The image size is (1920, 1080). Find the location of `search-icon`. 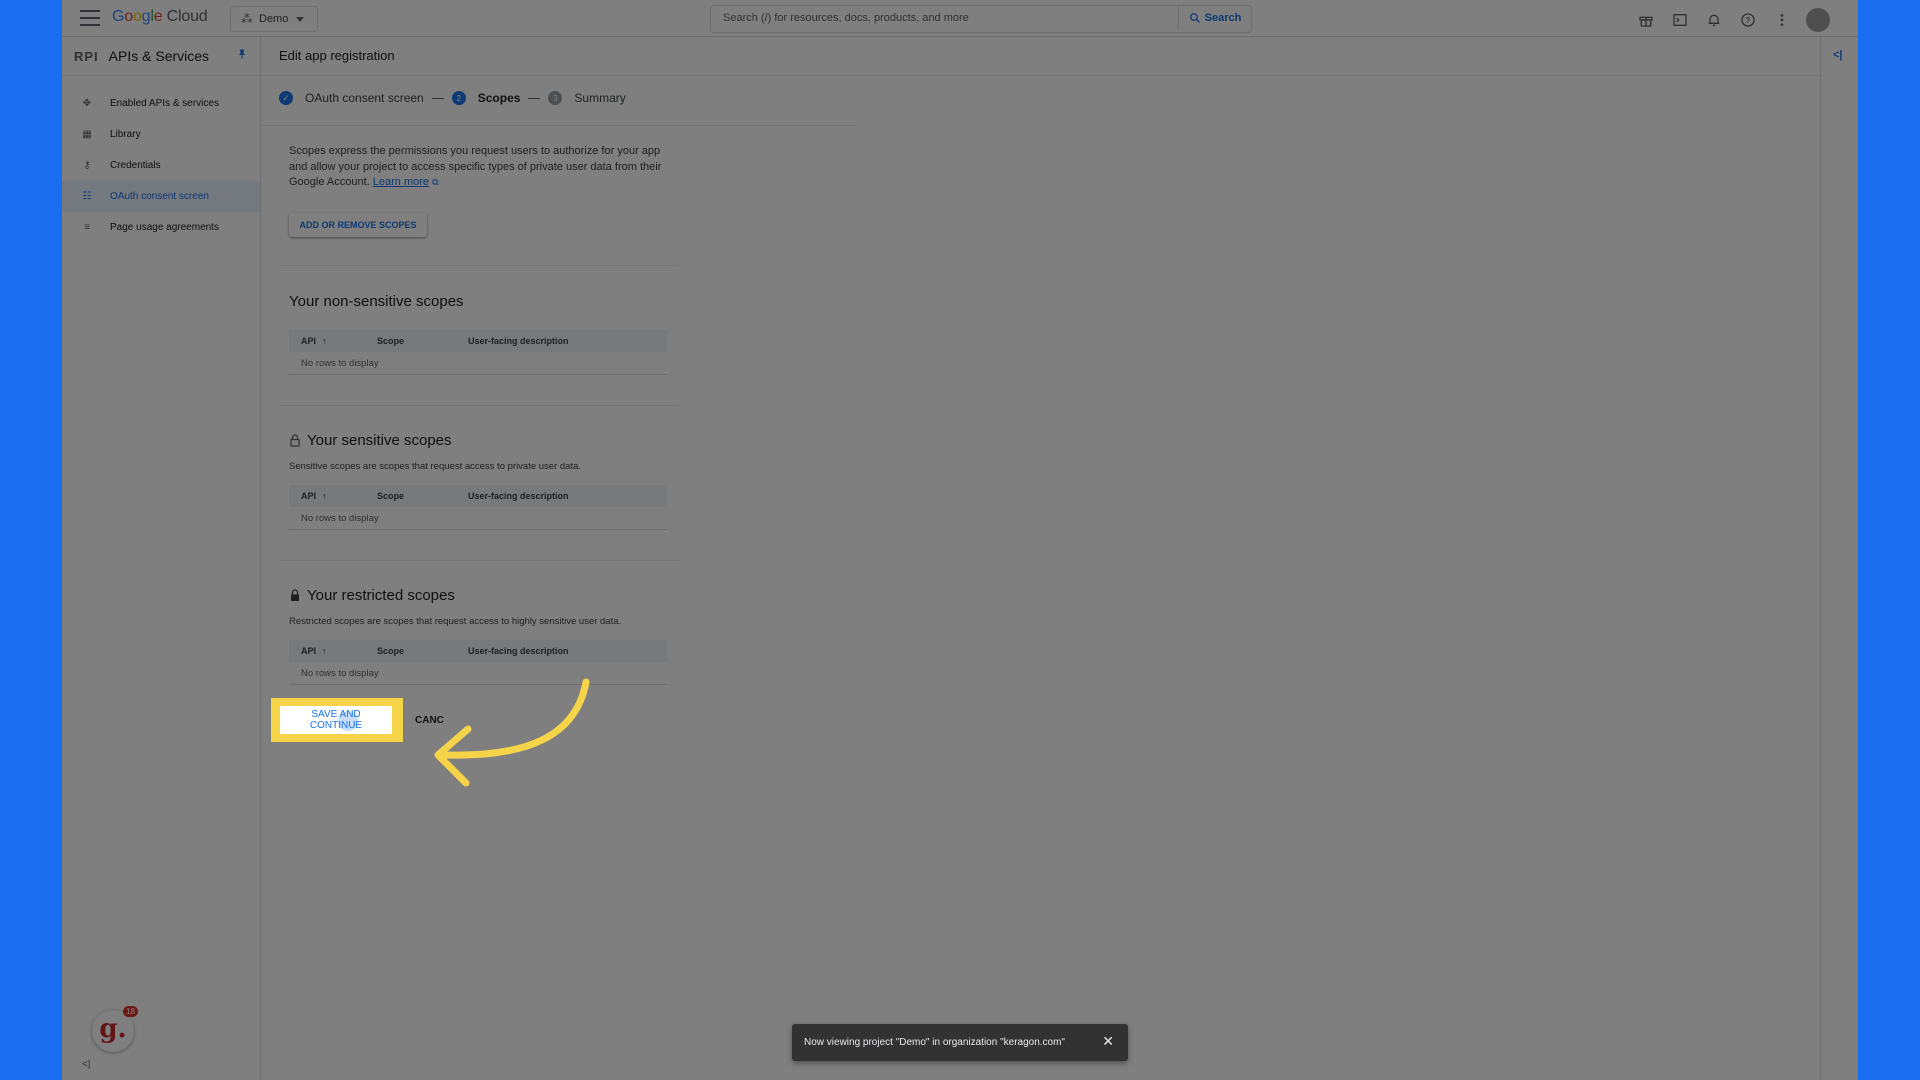

search-icon is located at coordinates (1194, 18).